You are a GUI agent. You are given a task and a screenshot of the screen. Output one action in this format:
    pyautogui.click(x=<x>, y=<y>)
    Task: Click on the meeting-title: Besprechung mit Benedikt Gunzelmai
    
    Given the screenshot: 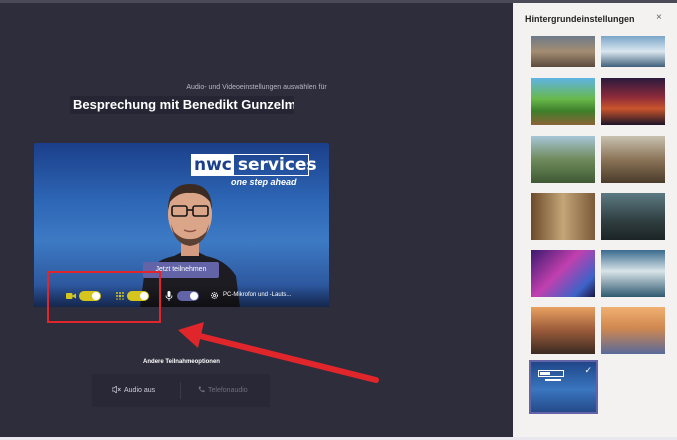 What is the action you would take?
    pyautogui.click(x=182, y=105)
    